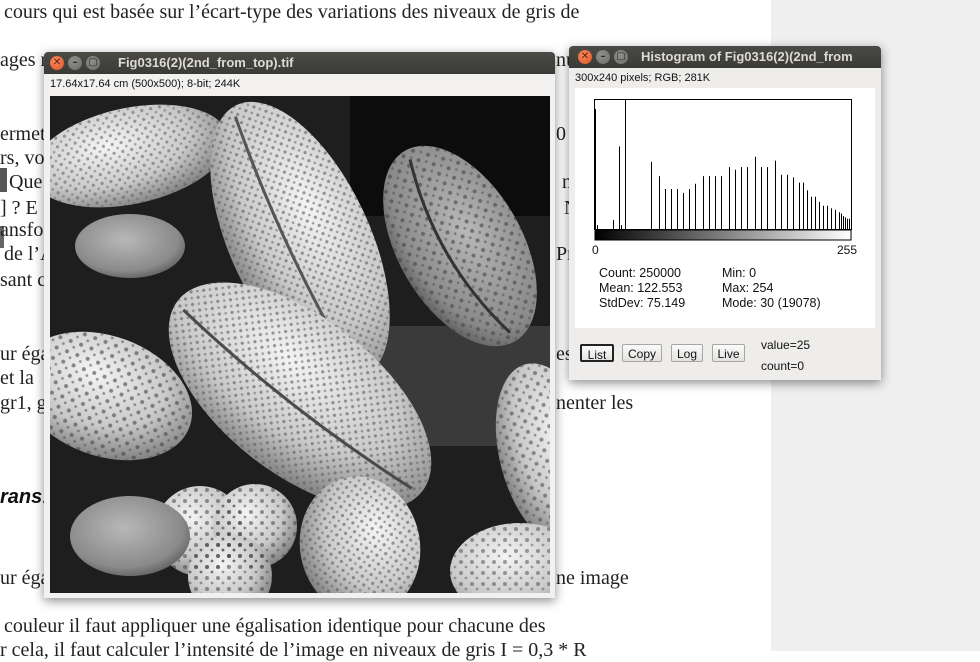 The height and width of the screenshot is (662, 980). I want to click on histogram-bars, so click(722, 164).